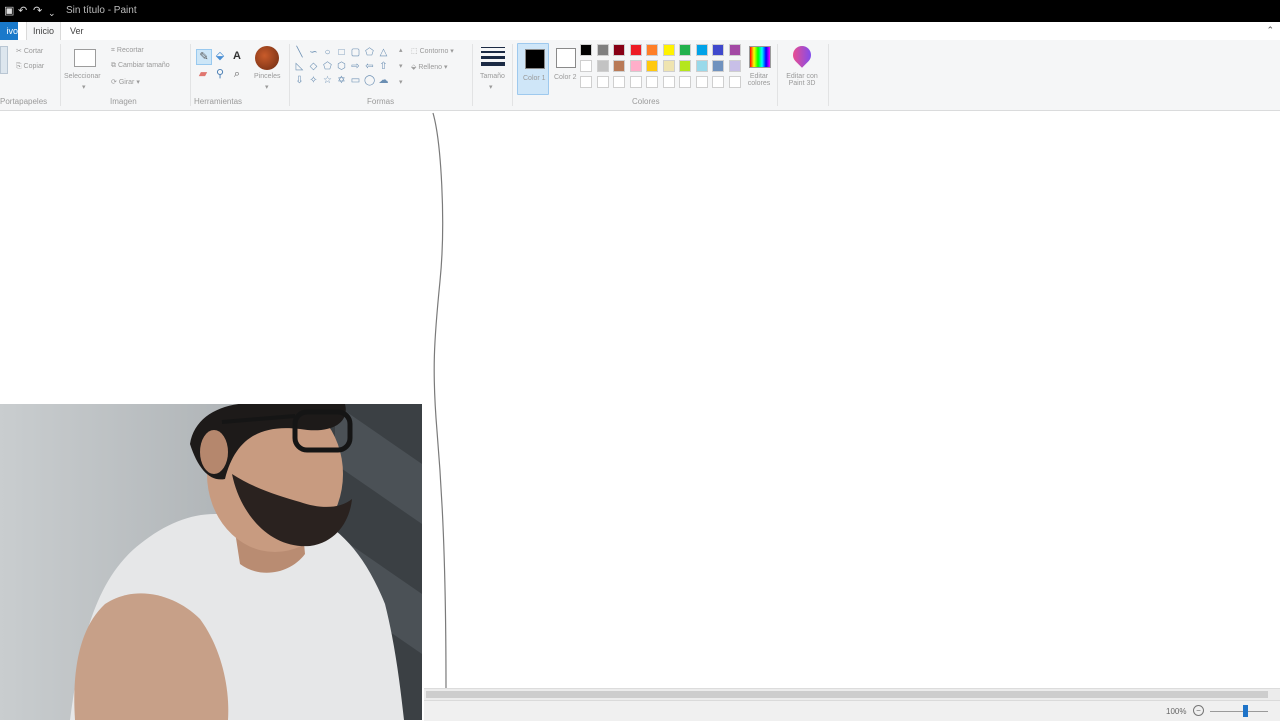 This screenshot has width=1280, height=721. Describe the element at coordinates (802, 55) in the screenshot. I see `paint3d-icon` at that location.